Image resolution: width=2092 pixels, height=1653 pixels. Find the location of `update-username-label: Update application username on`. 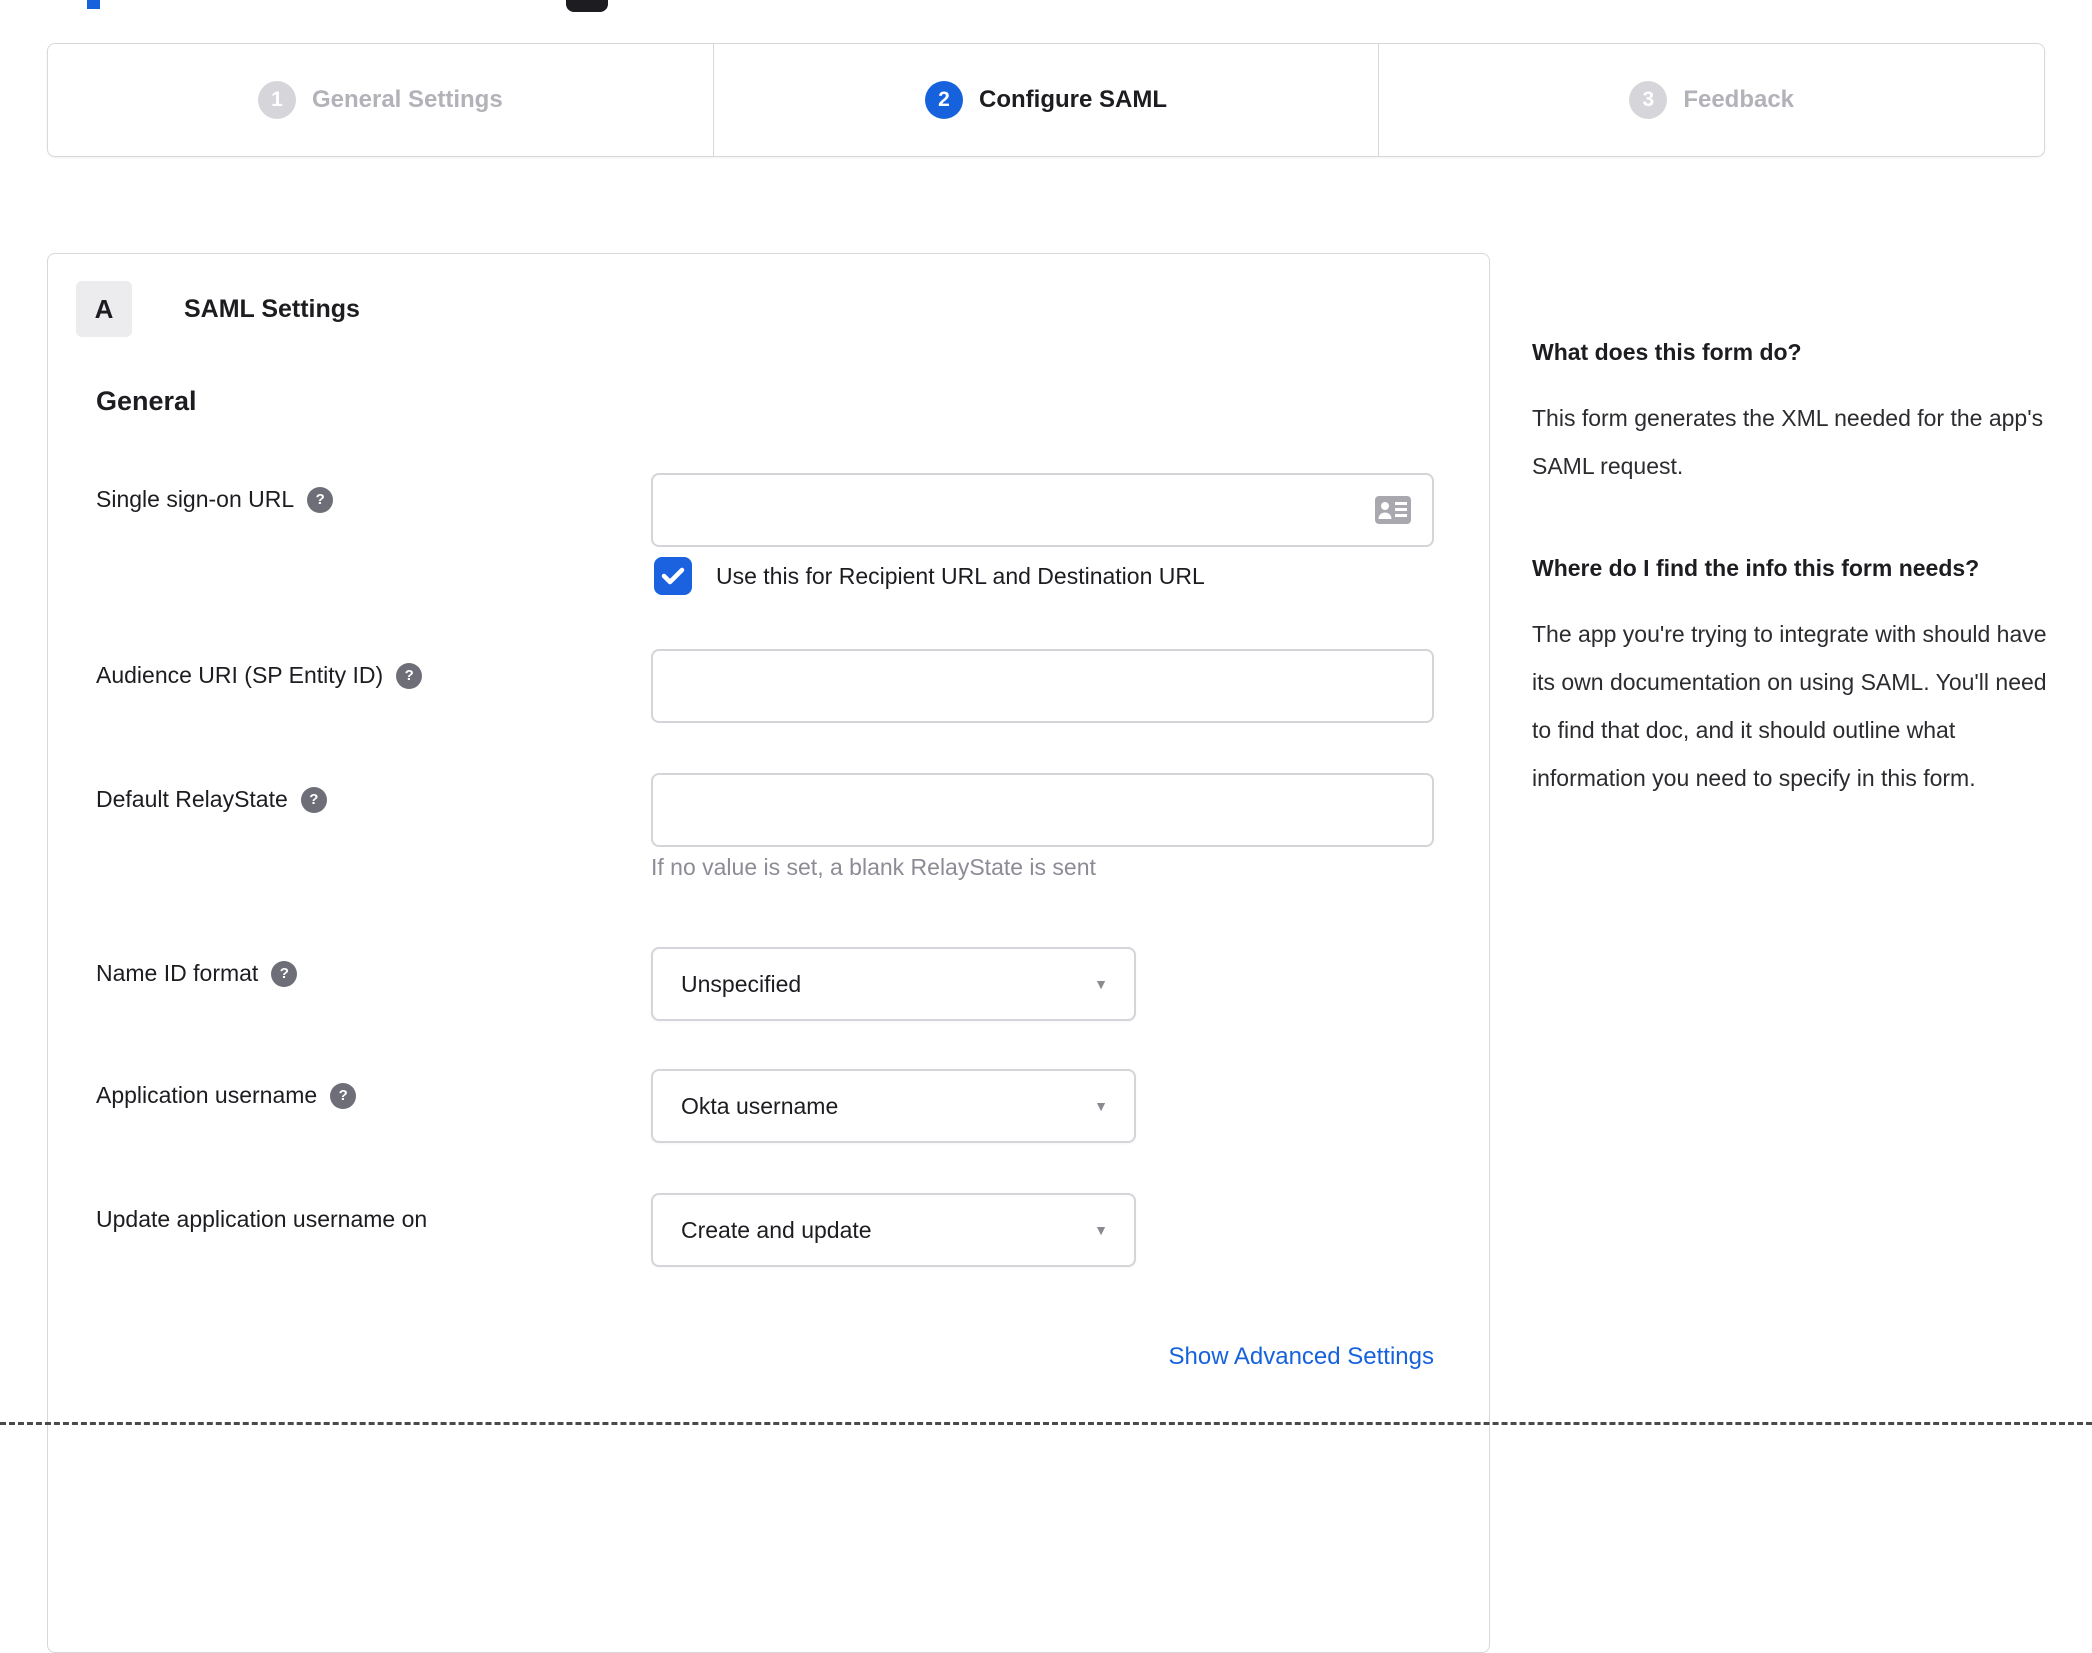

update-username-label: Update application username on is located at coordinates (261, 1219).